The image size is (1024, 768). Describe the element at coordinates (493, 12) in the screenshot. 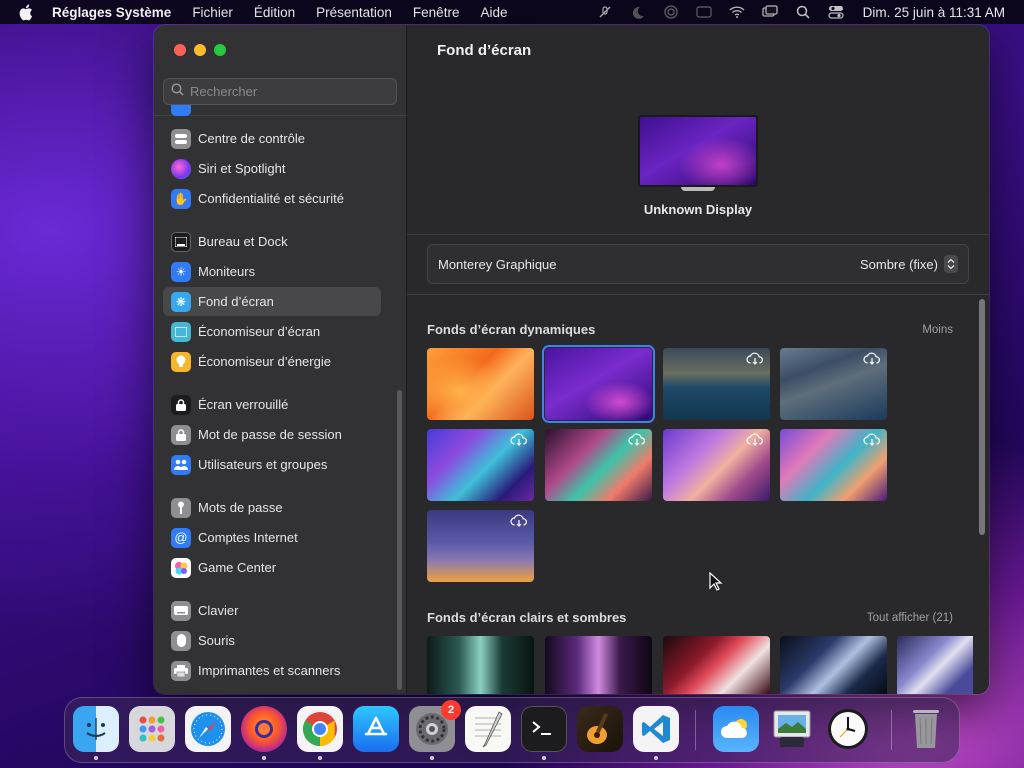

I see `menu-aide: Aide` at that location.